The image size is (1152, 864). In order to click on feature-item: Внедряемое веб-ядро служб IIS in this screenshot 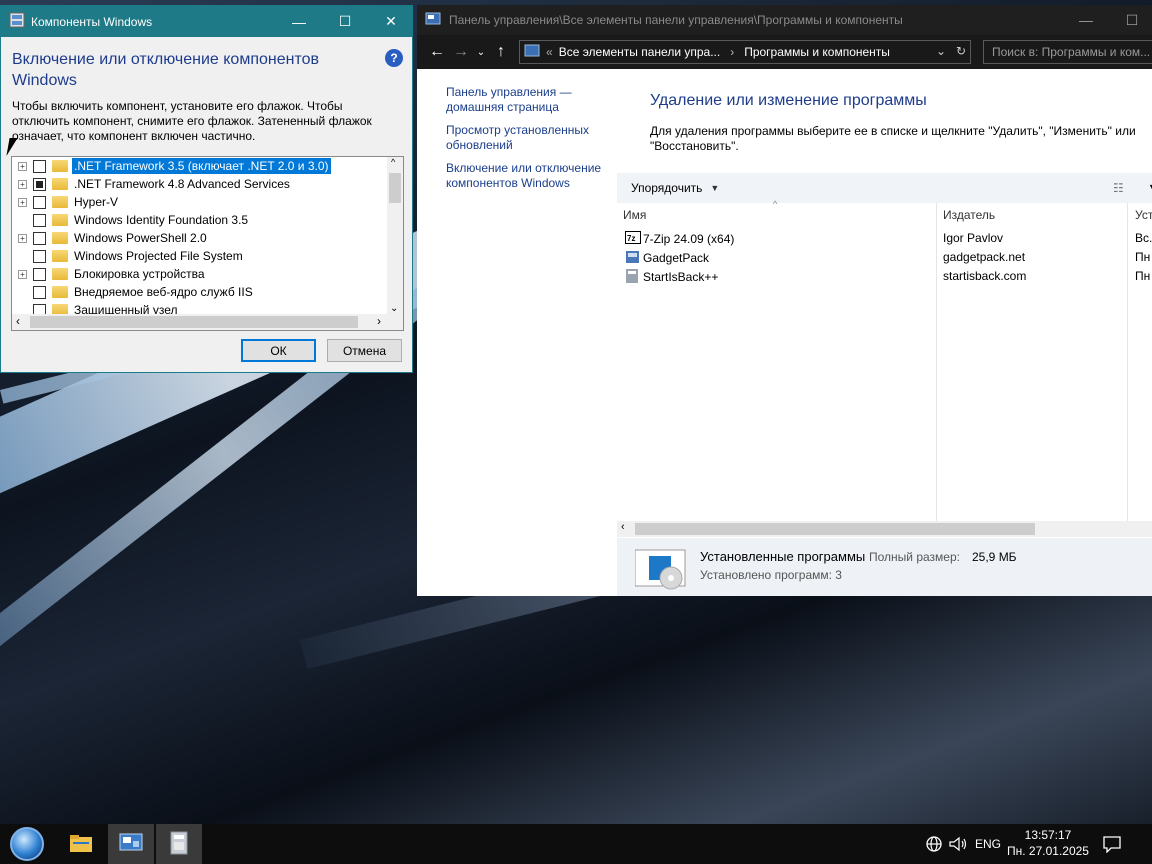, I will do `click(133, 292)`.